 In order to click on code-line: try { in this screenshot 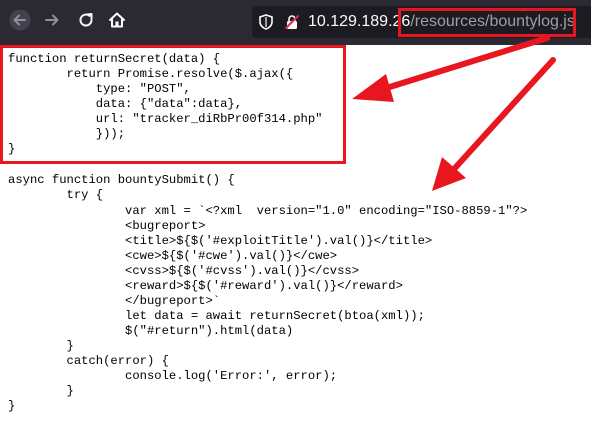, I will do `click(56, 195)`.